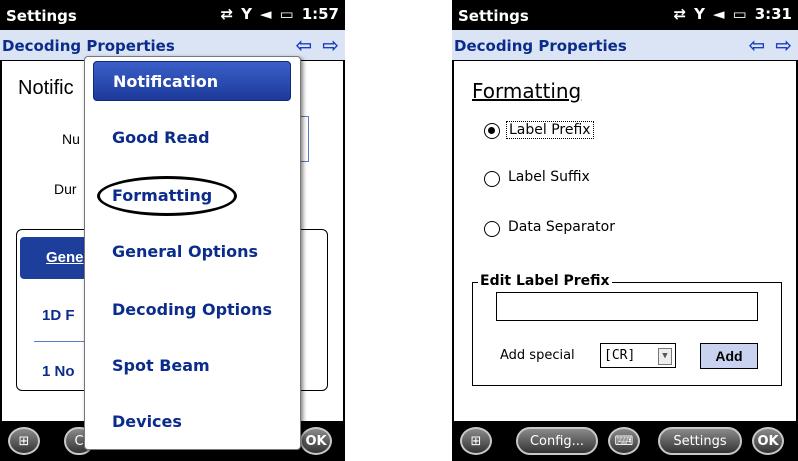 The image size is (798, 461). What do you see at coordinates (550, 130) in the screenshot?
I see `label-prefix-option: Label Prefix` at bounding box center [550, 130].